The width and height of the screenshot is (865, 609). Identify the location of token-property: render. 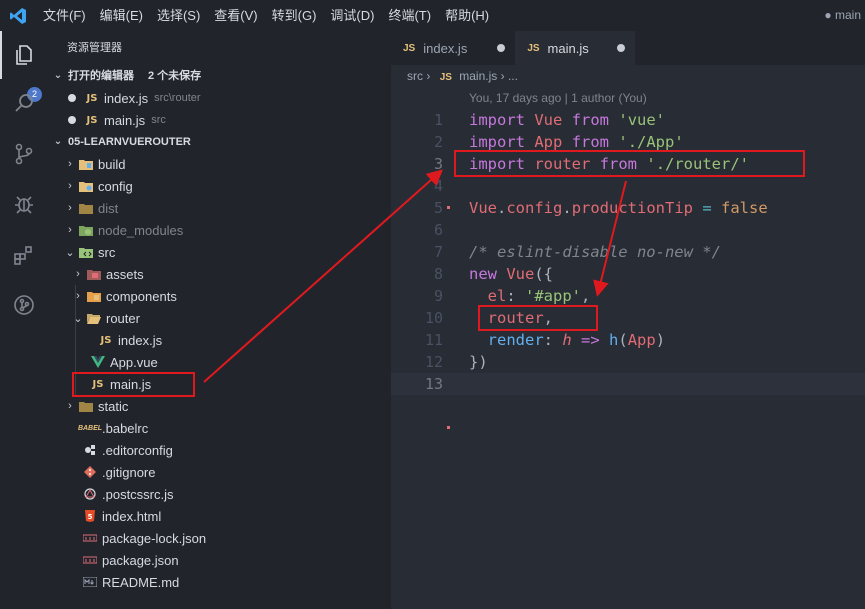
(515, 340).